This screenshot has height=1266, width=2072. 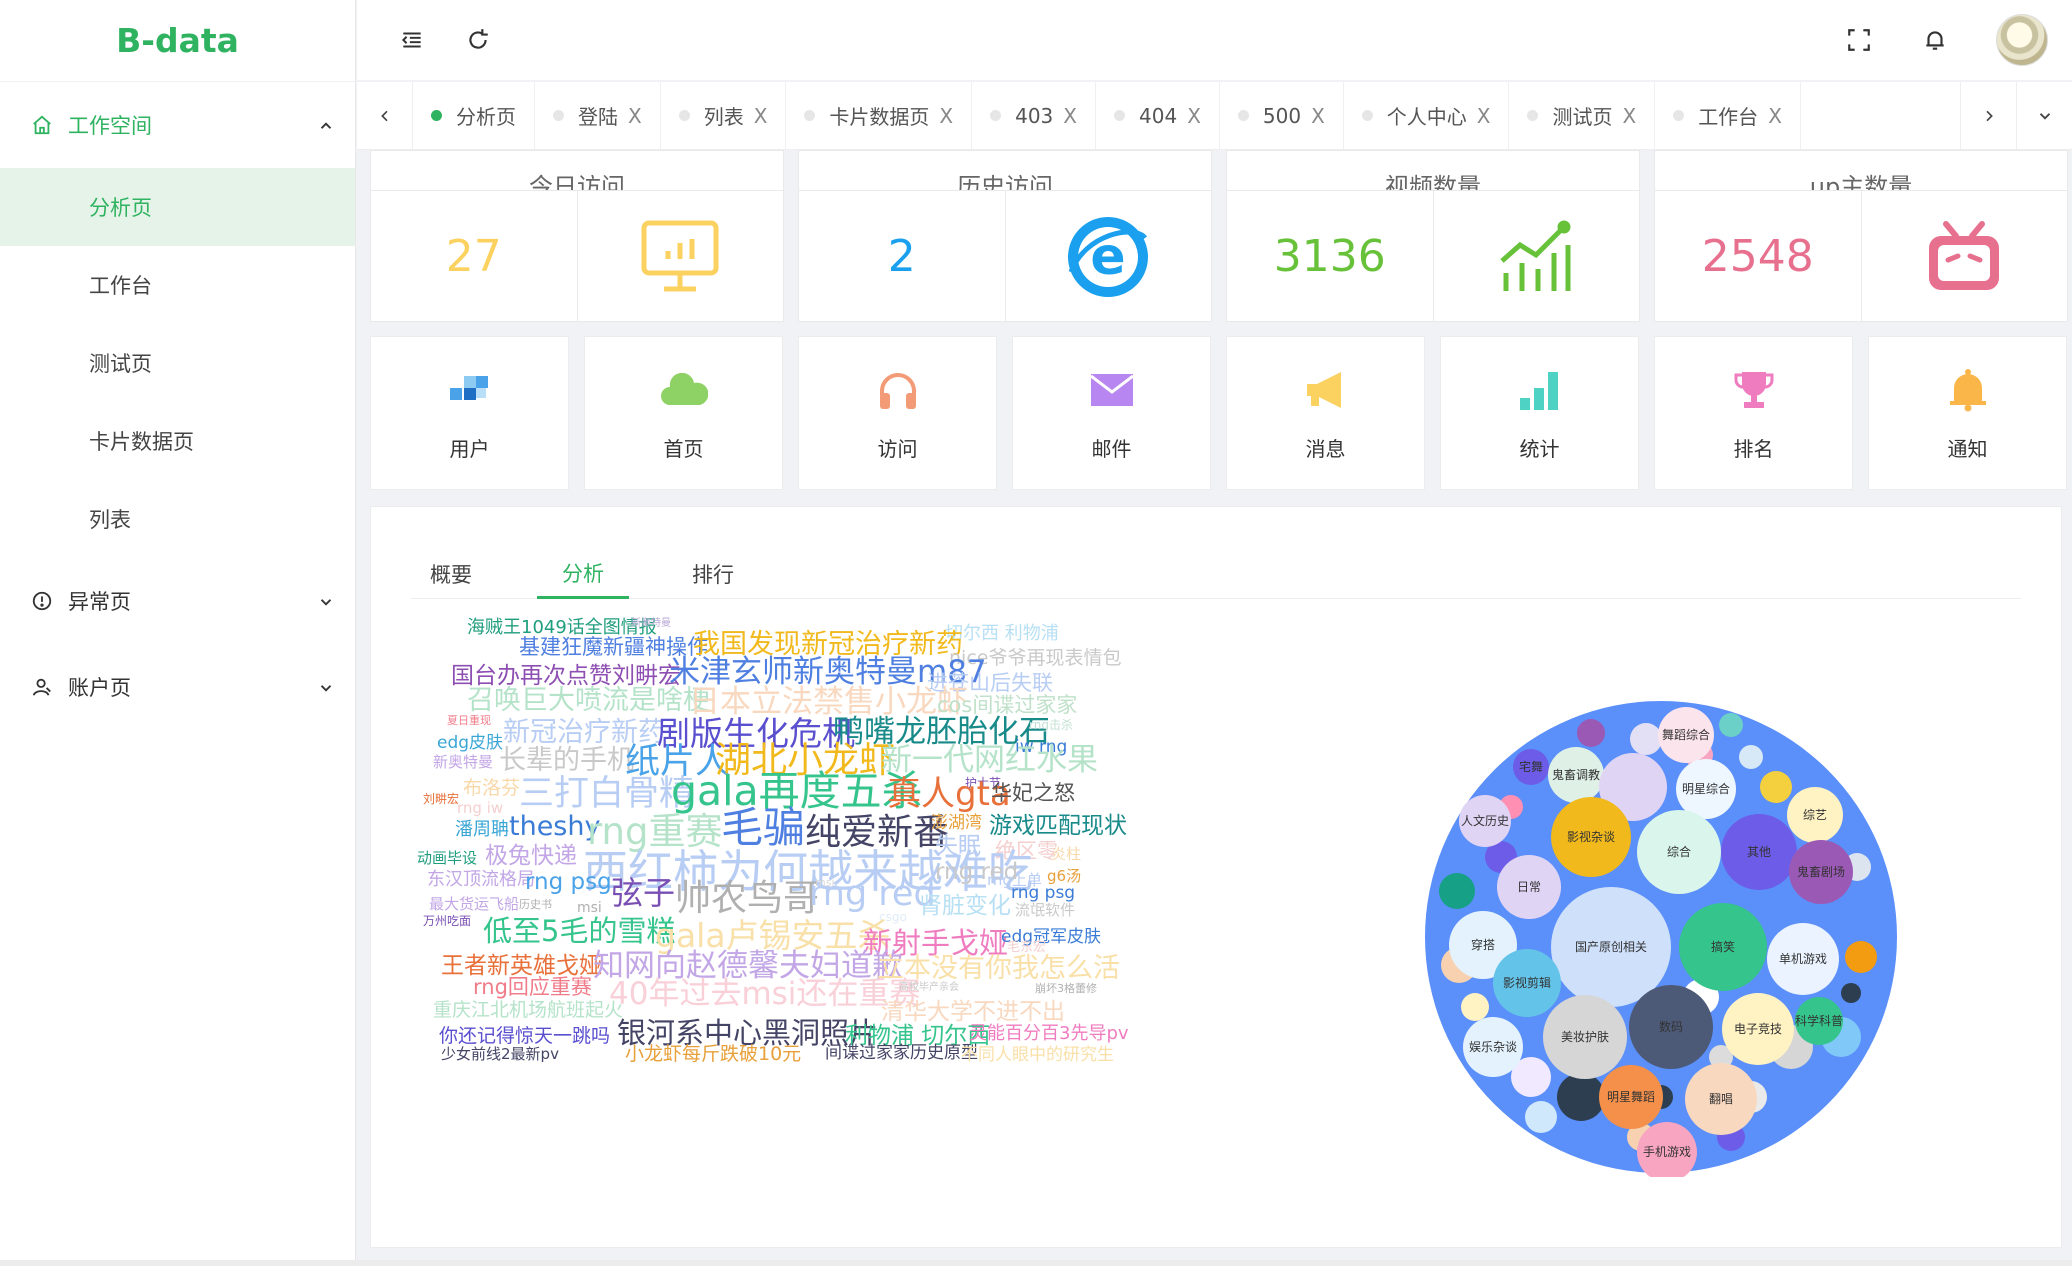 I want to click on quick-link-home: 首页, so click(x=683, y=413).